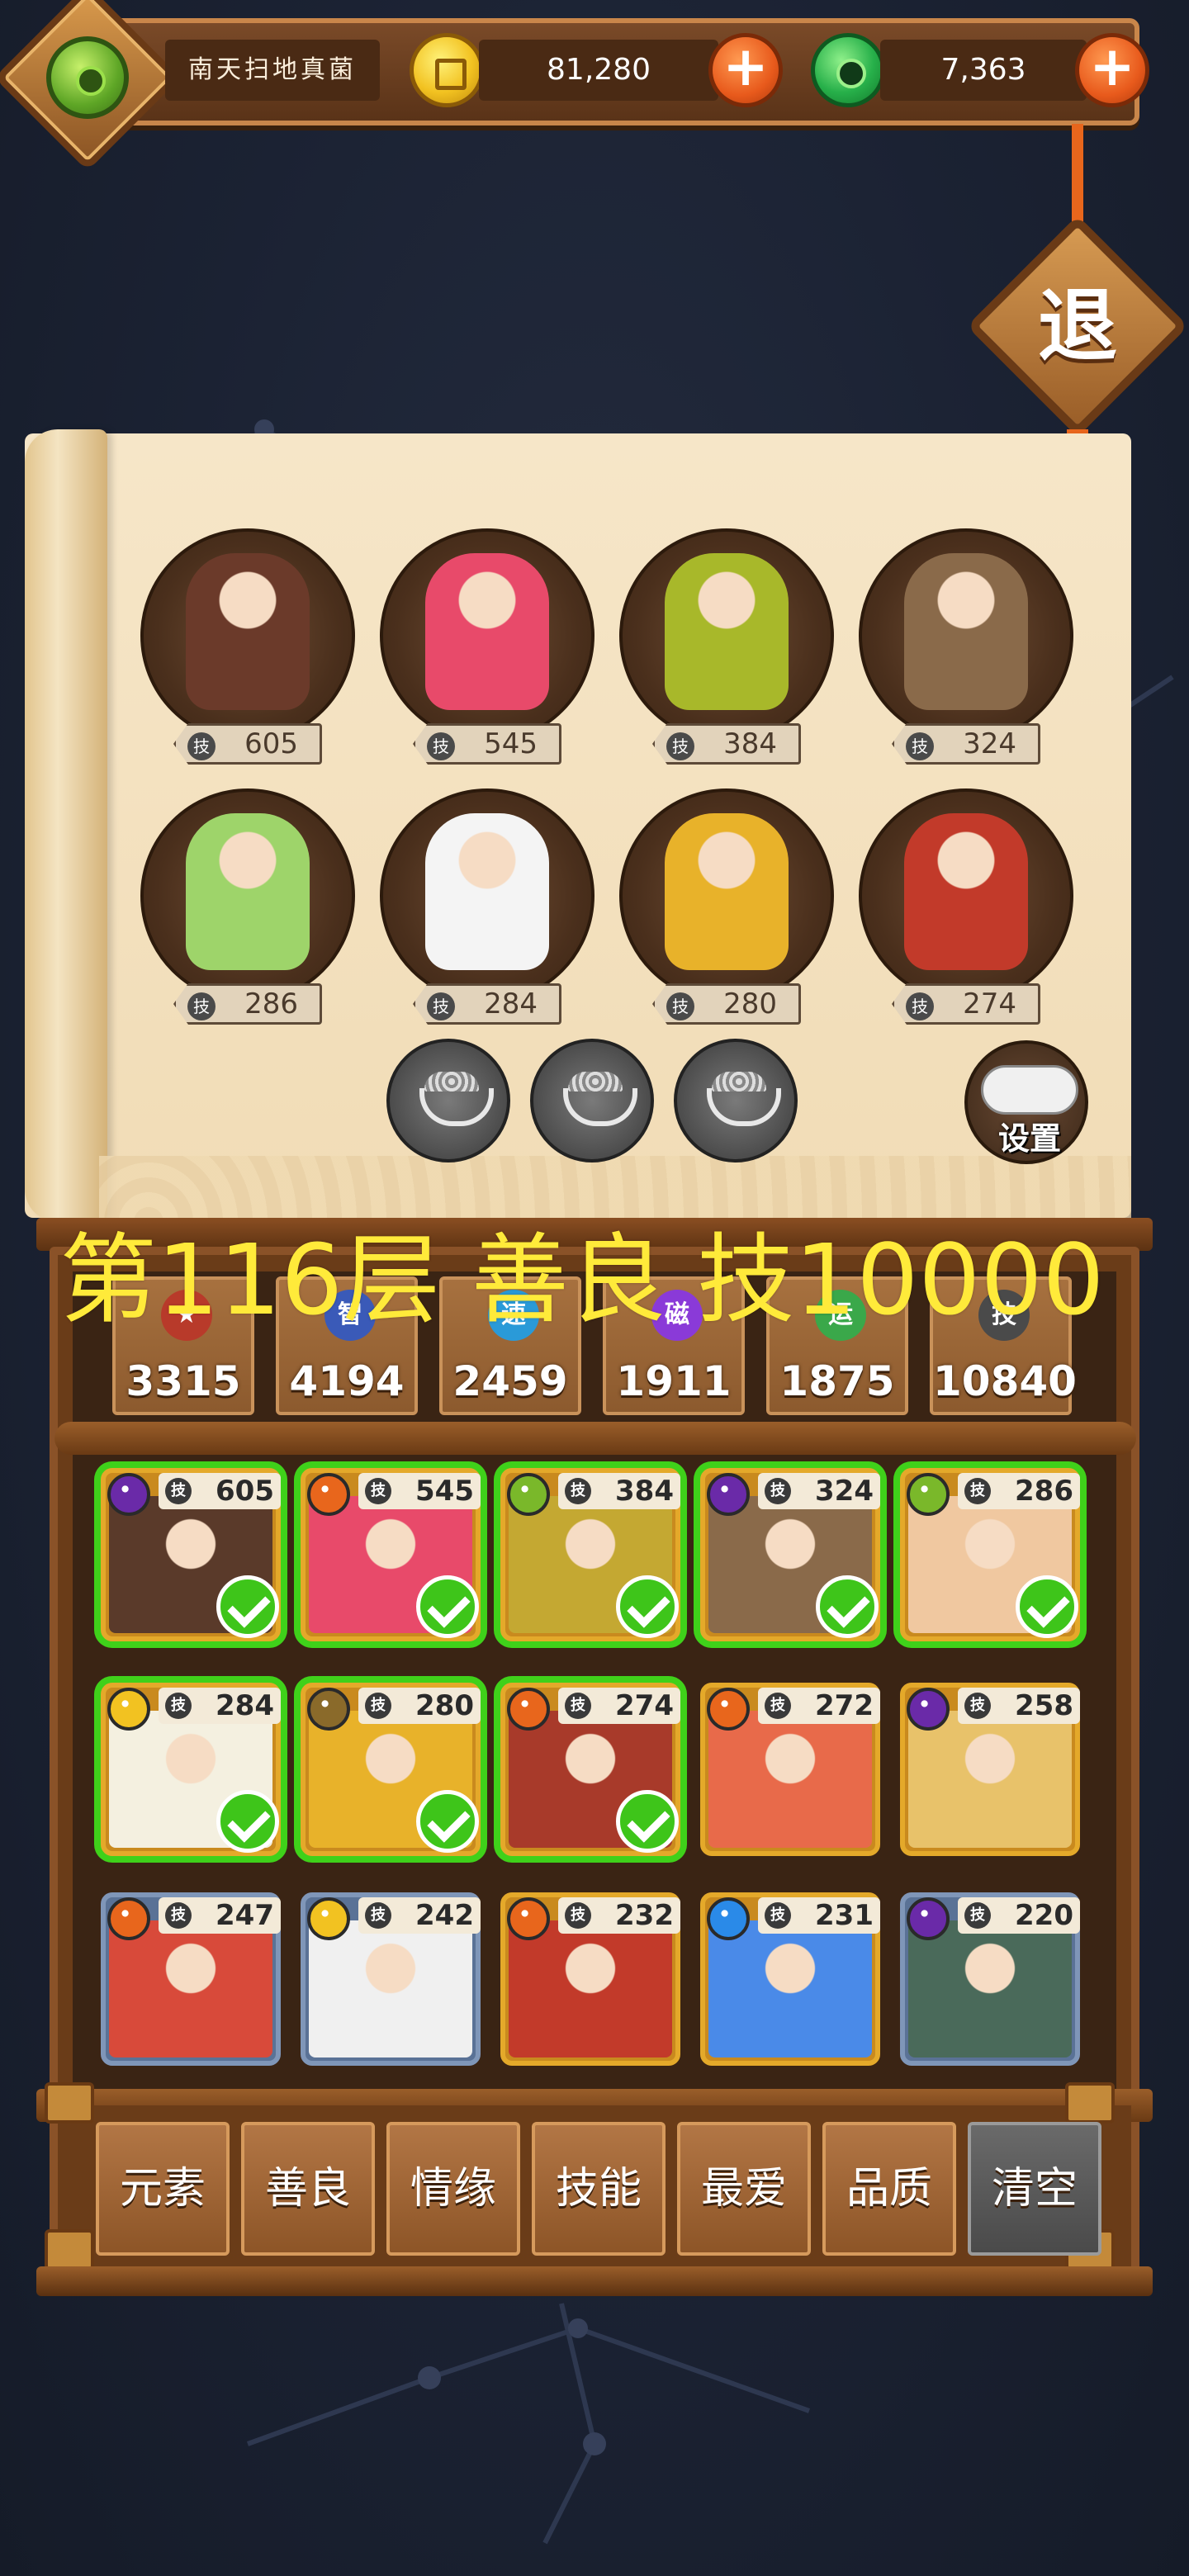  What do you see at coordinates (444, 1705) in the screenshot?
I see `card-skill-value: 280` at bounding box center [444, 1705].